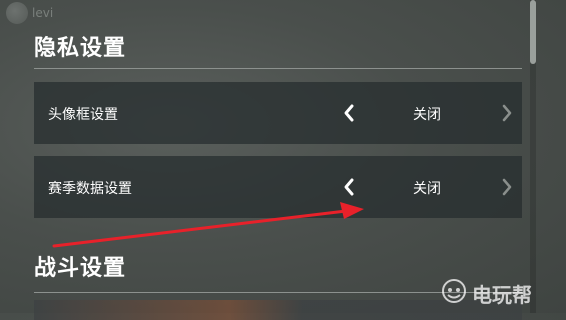 The width and height of the screenshot is (566, 320). I want to click on scrollbar-thumb, so click(533, 32).